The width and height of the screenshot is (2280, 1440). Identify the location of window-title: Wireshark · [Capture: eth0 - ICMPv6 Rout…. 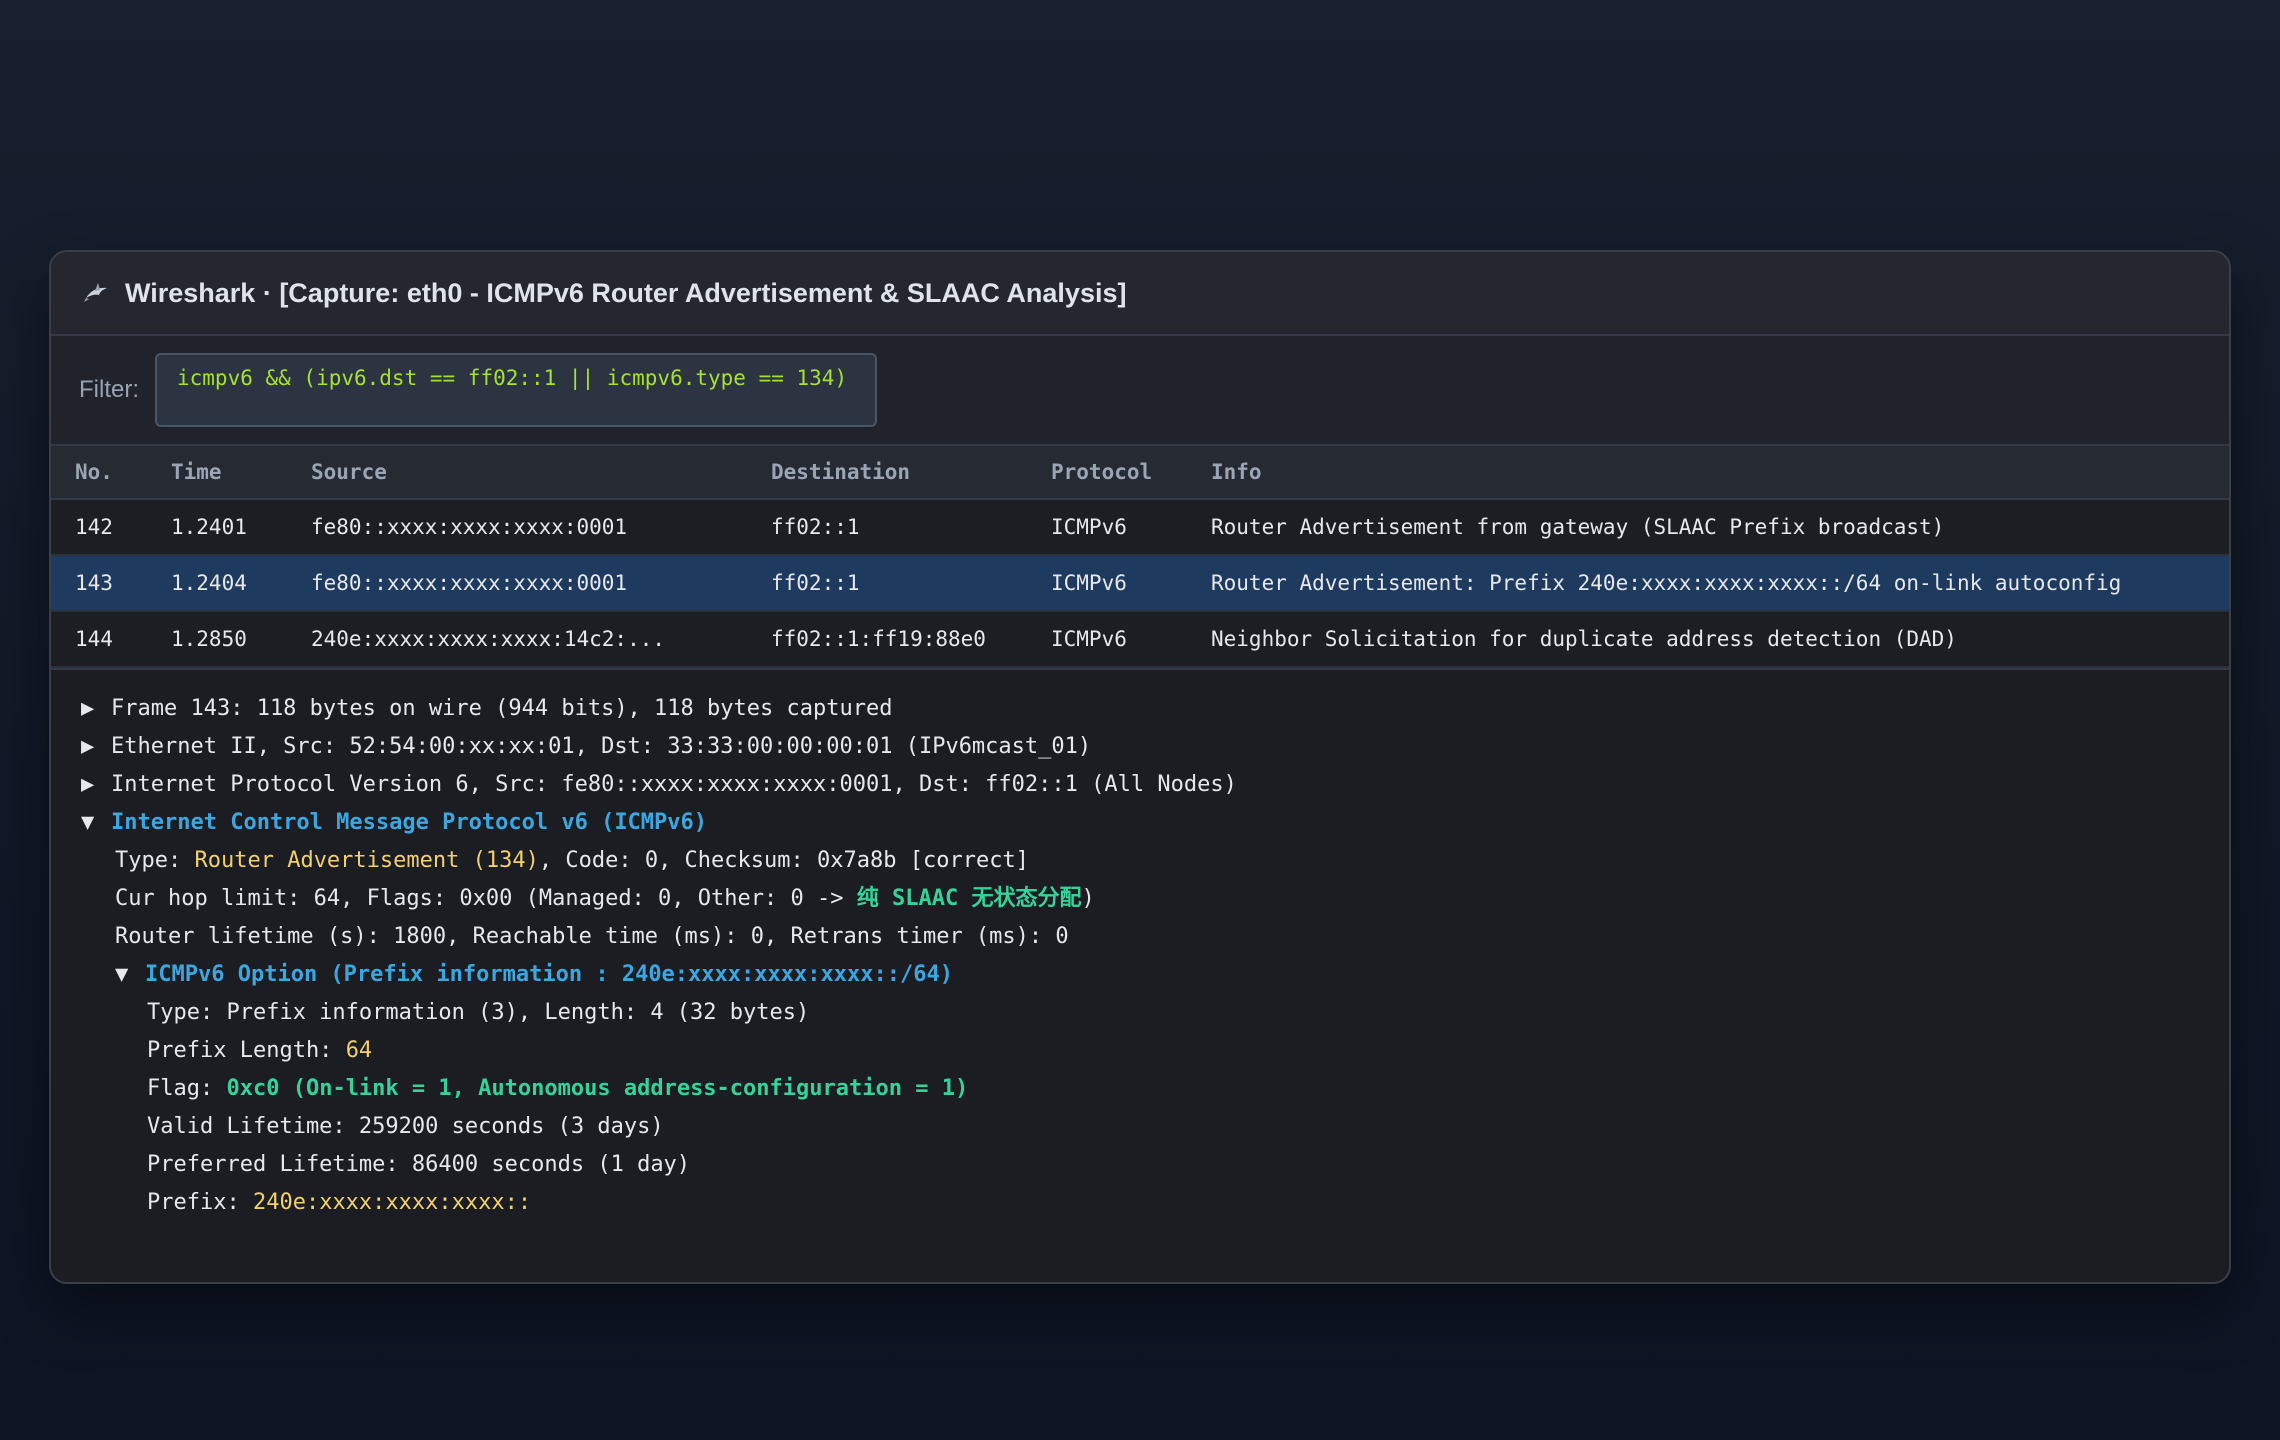
(626, 292).